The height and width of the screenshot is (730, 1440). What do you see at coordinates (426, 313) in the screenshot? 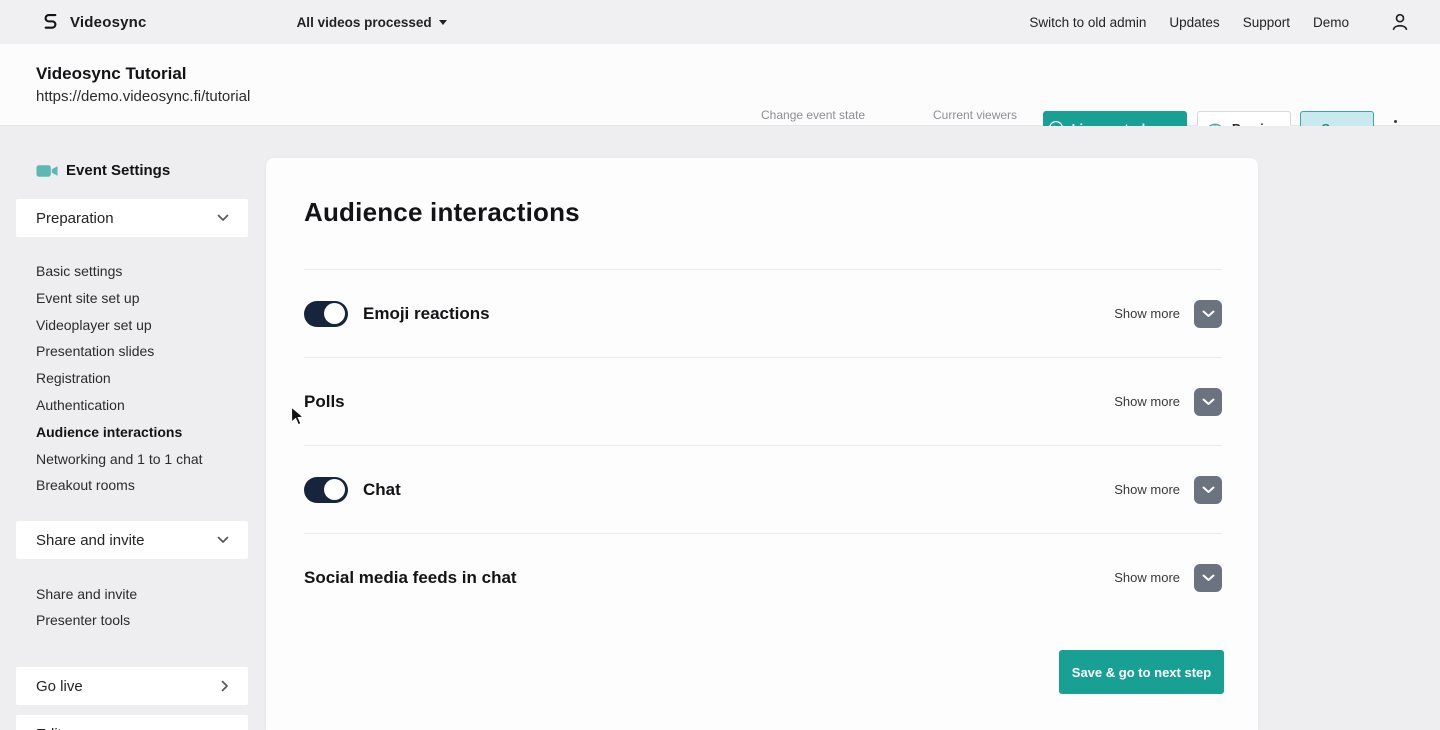
I see `feature-label: Emoji reactions` at bounding box center [426, 313].